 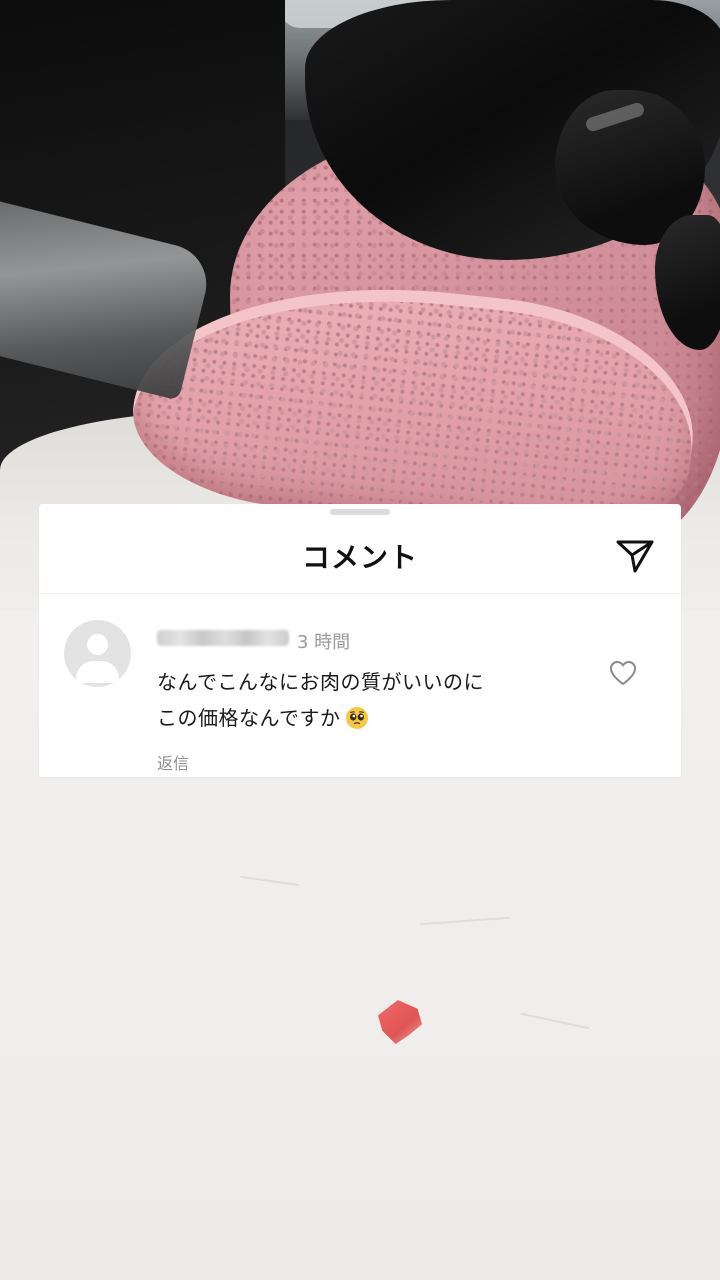 I want to click on comment-item: 3 時間 なんでこんなにお肉の質がいいのに この価格なんですか 返信, so click(x=360, y=686).